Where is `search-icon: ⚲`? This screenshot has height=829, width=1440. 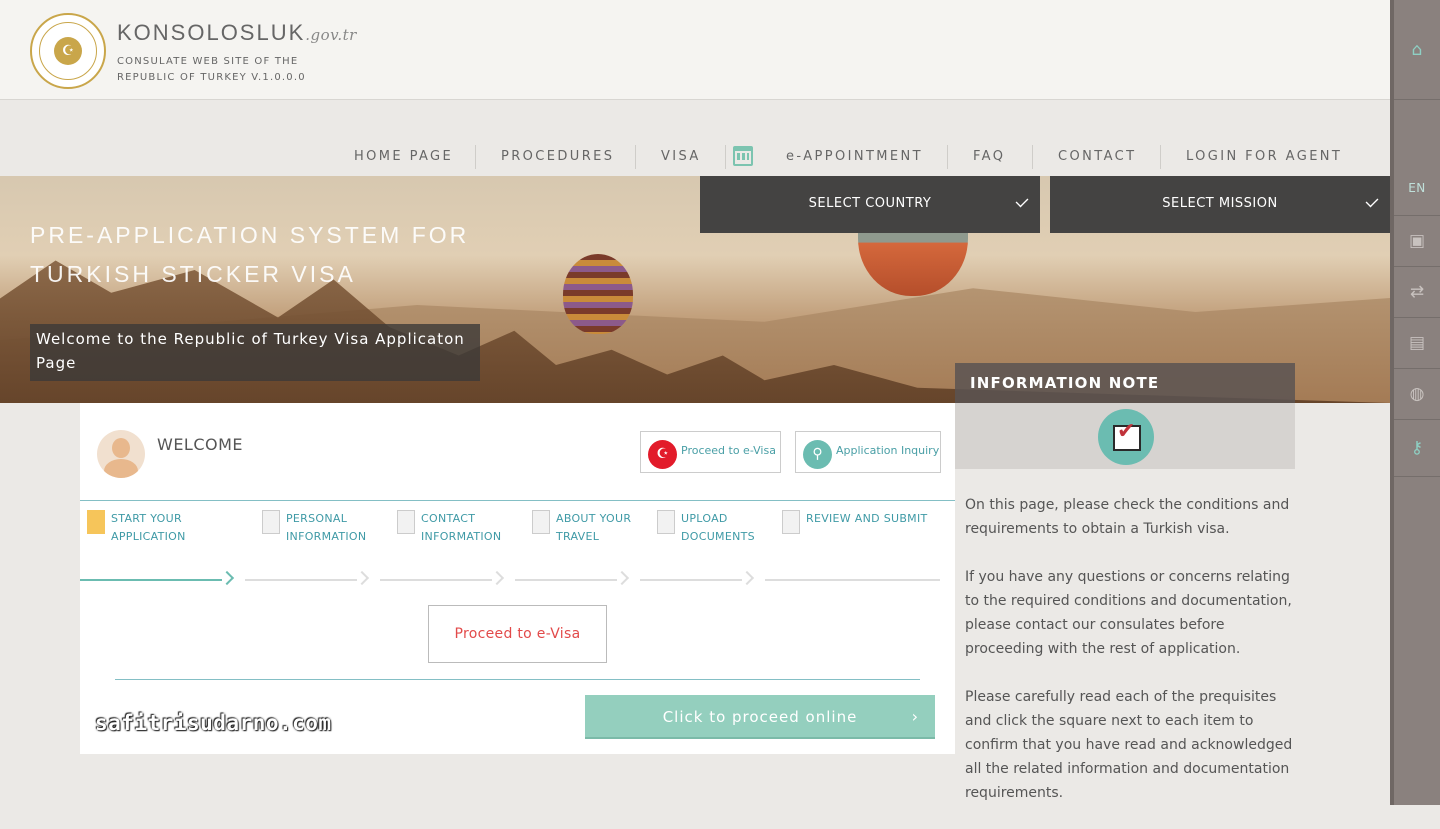
search-icon: ⚲ is located at coordinates (817, 454).